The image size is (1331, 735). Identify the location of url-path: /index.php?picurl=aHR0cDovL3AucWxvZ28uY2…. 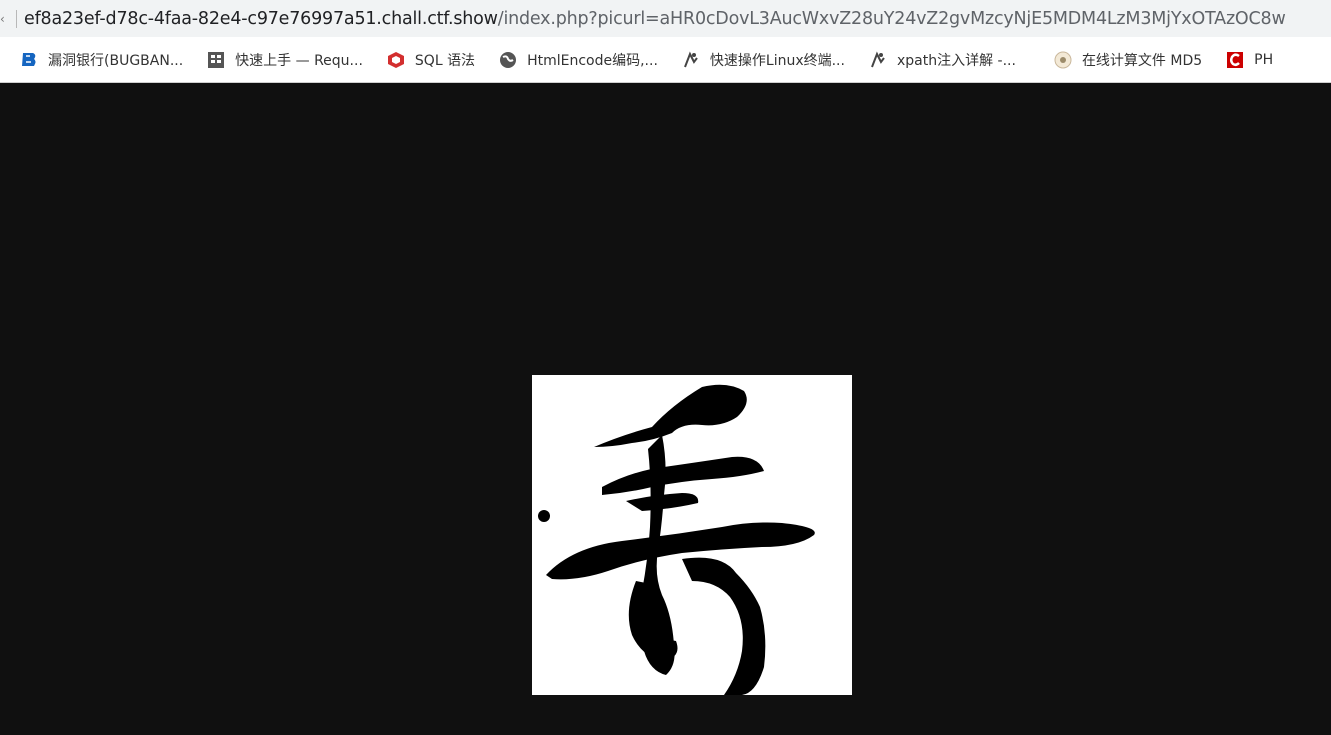
(891, 18).